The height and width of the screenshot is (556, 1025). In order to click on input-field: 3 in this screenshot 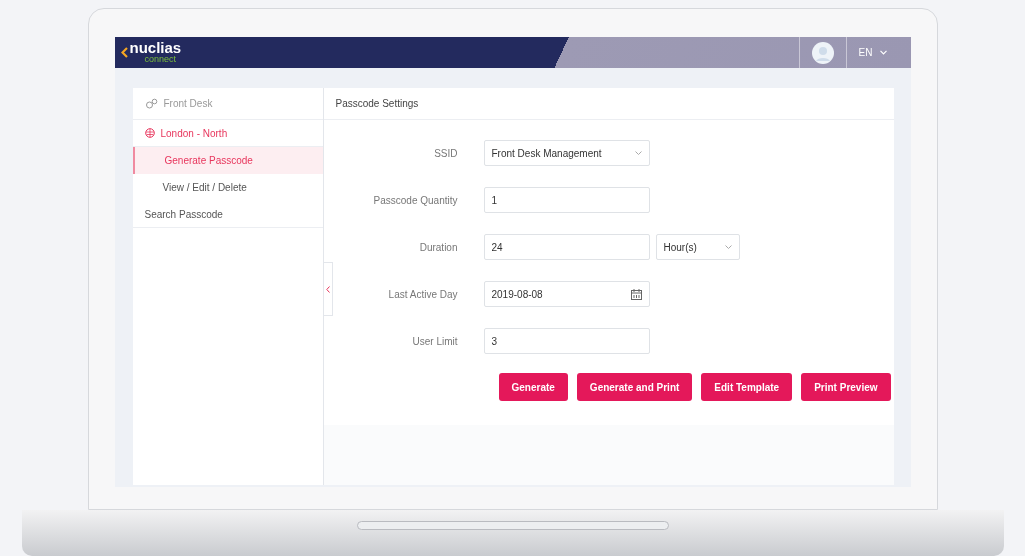, I will do `click(566, 341)`.